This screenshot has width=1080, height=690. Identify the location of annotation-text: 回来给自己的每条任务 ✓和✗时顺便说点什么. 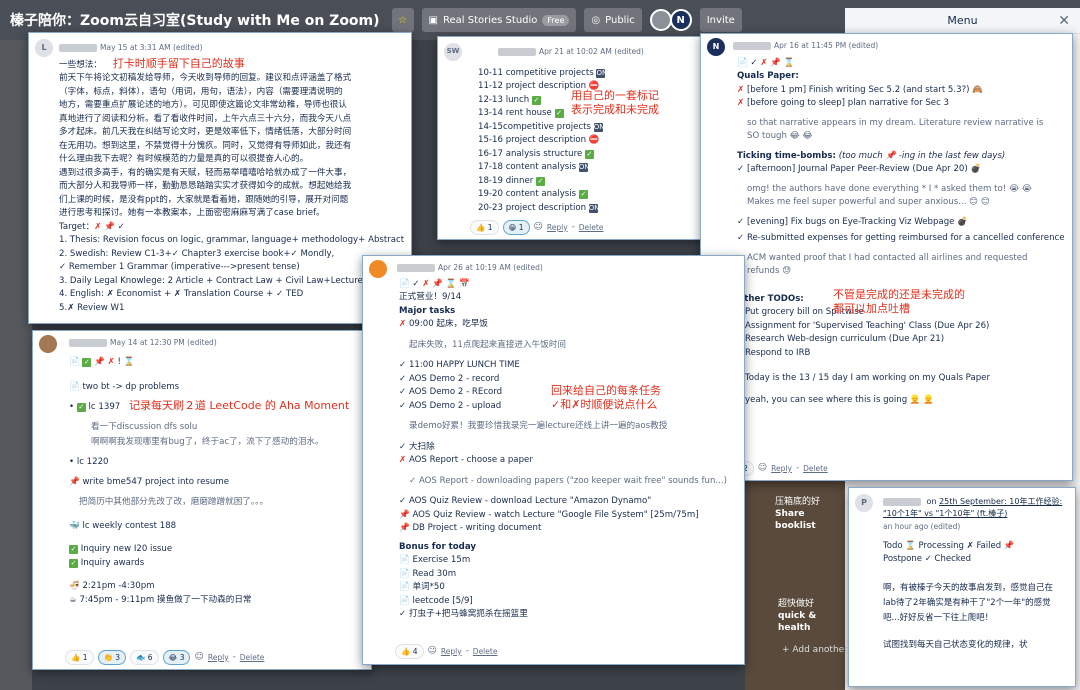
(606, 398).